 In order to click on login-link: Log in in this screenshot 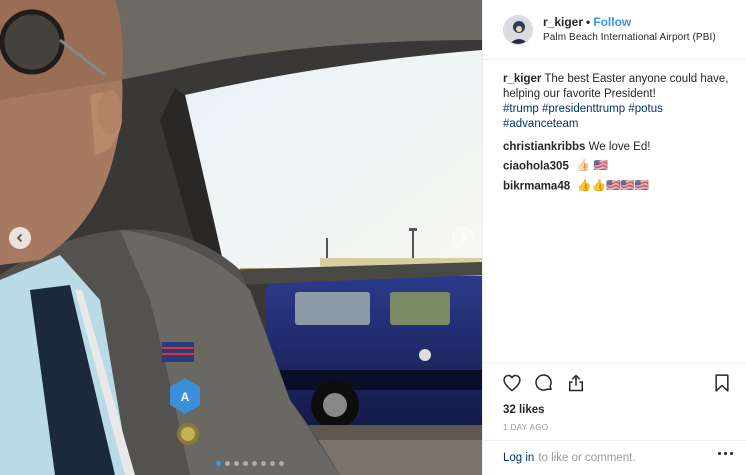, I will do `click(518, 458)`.